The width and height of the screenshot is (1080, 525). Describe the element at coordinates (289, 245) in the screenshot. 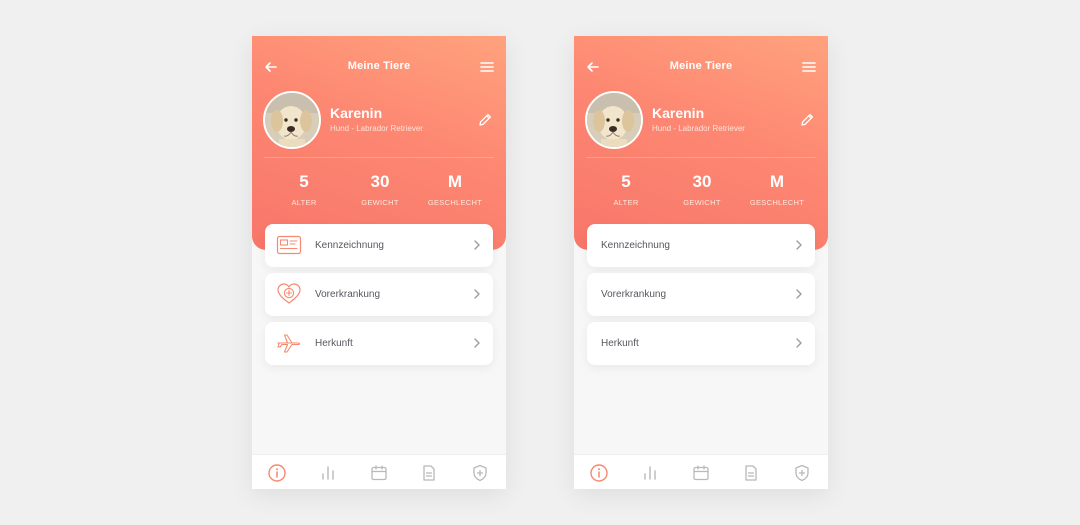

I see `id-card-icon` at that location.